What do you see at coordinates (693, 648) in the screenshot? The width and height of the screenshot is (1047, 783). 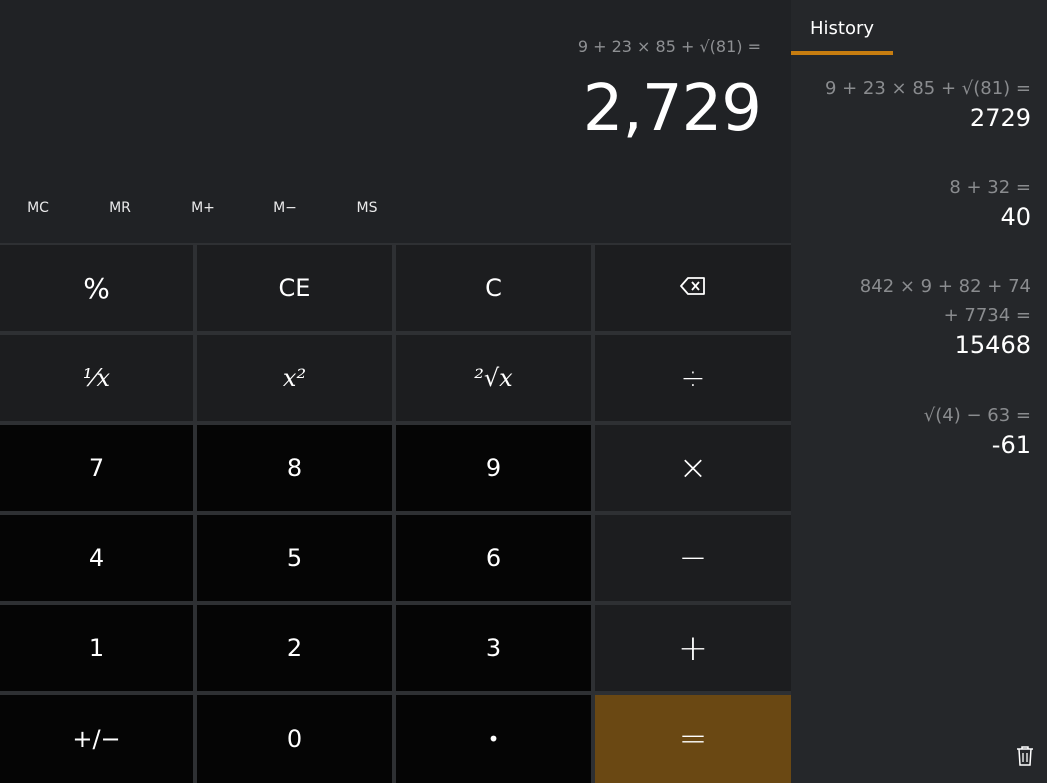 I see `add-button: +` at bounding box center [693, 648].